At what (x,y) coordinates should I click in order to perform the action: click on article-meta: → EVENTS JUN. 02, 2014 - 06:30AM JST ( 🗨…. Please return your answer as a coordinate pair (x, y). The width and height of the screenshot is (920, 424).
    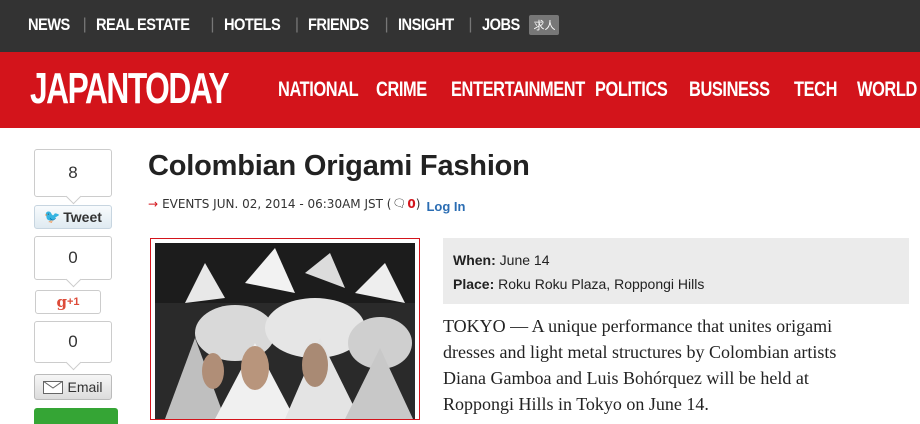
    Looking at the image, I should click on (306, 205).